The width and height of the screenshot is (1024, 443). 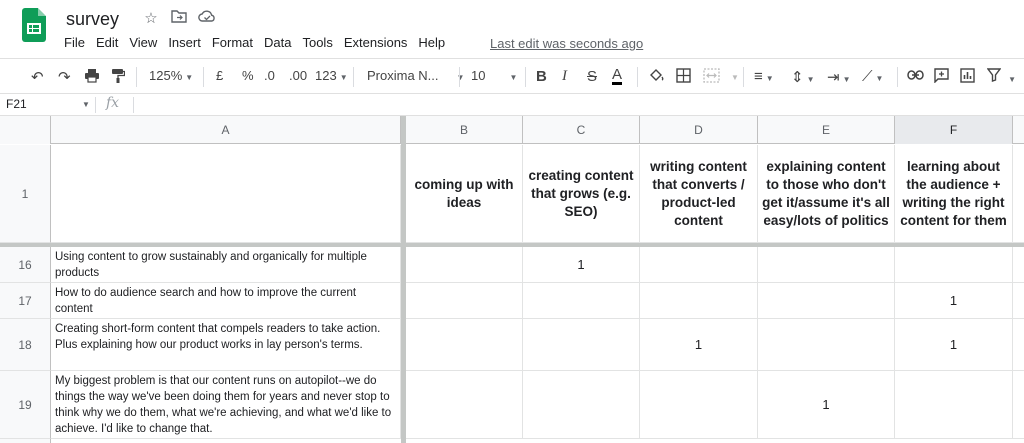 What do you see at coordinates (232, 42) in the screenshot?
I see `menu-format: Format` at bounding box center [232, 42].